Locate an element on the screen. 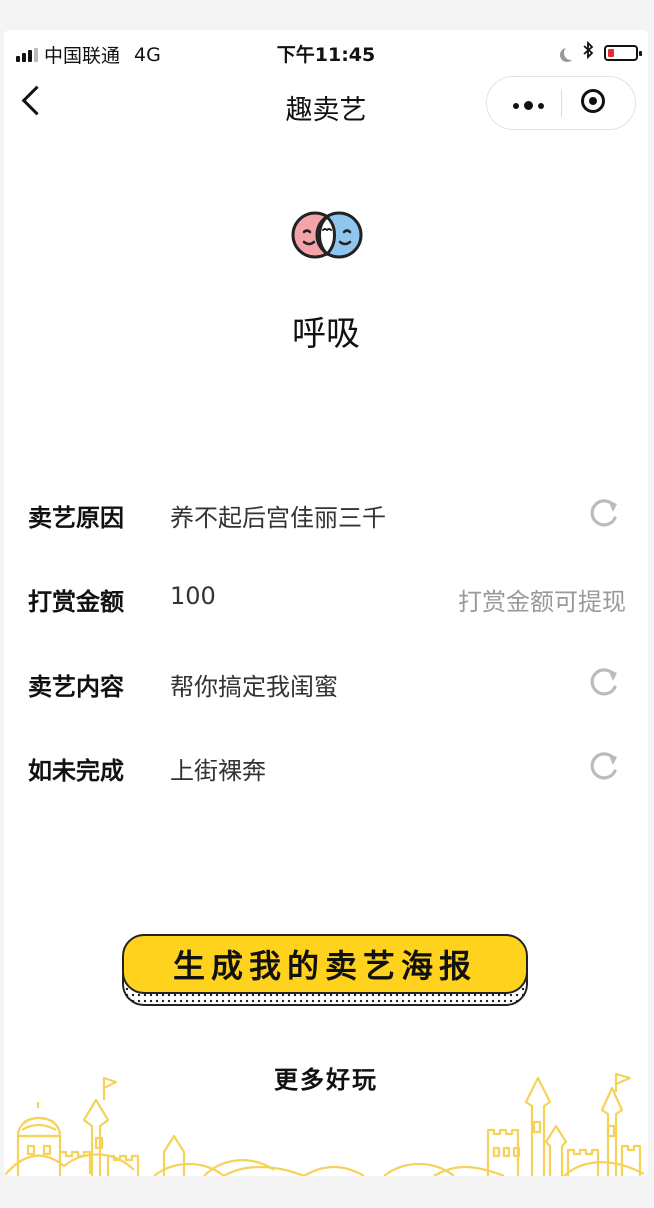 Image resolution: width=654 pixels, height=1208 pixels. row-value: 上街裸奔 is located at coordinates (218, 771).